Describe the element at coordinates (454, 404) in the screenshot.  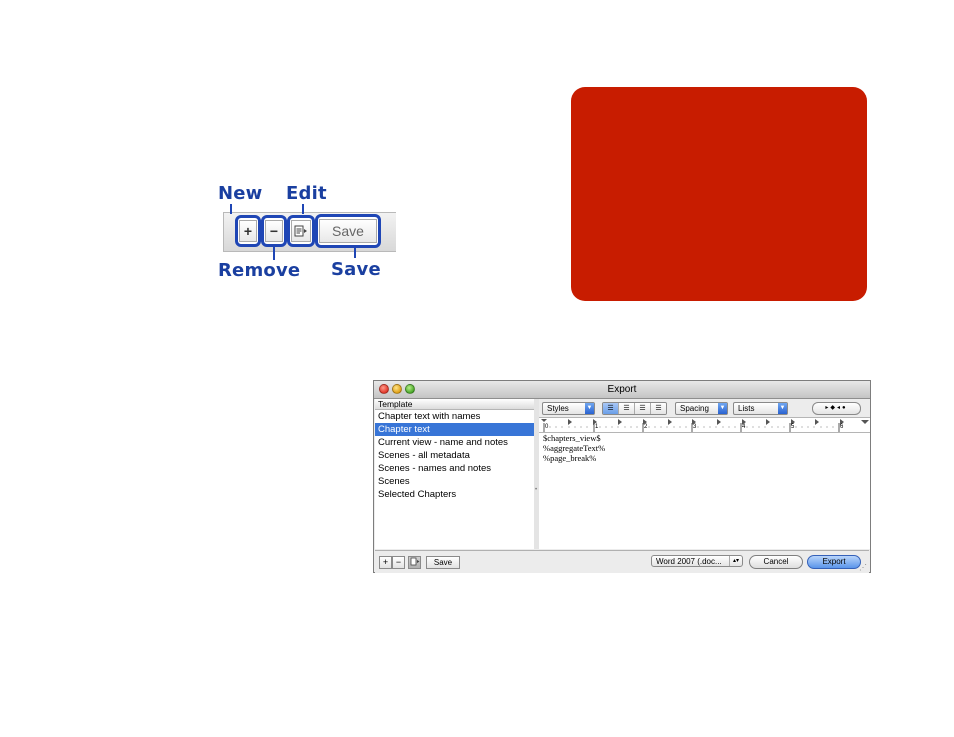
I see `template-column-header: Template` at that location.